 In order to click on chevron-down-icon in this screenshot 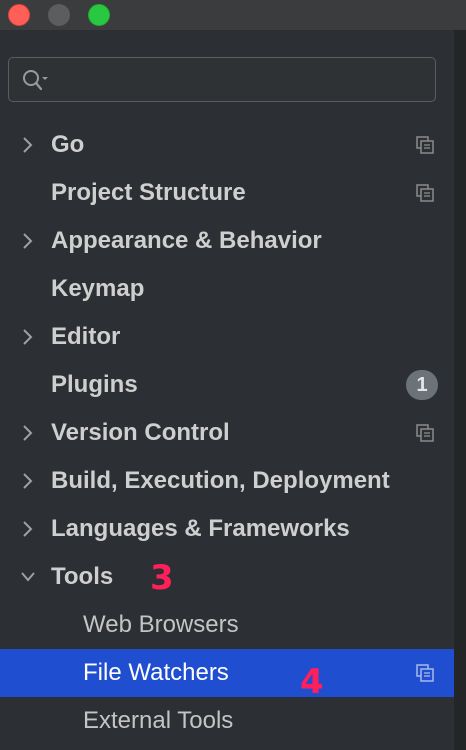, I will do `click(28, 577)`.